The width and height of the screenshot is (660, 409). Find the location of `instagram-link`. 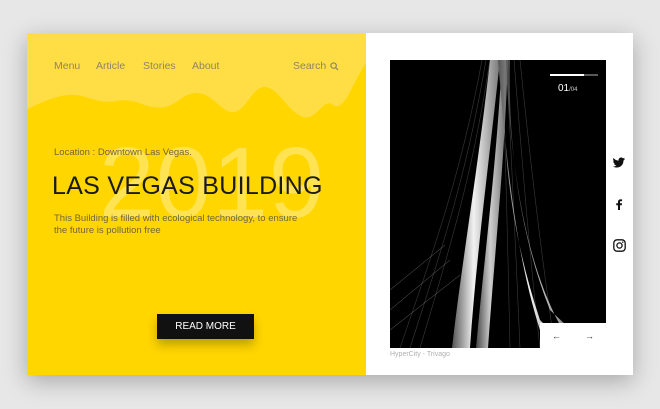

instagram-link is located at coordinates (619, 245).